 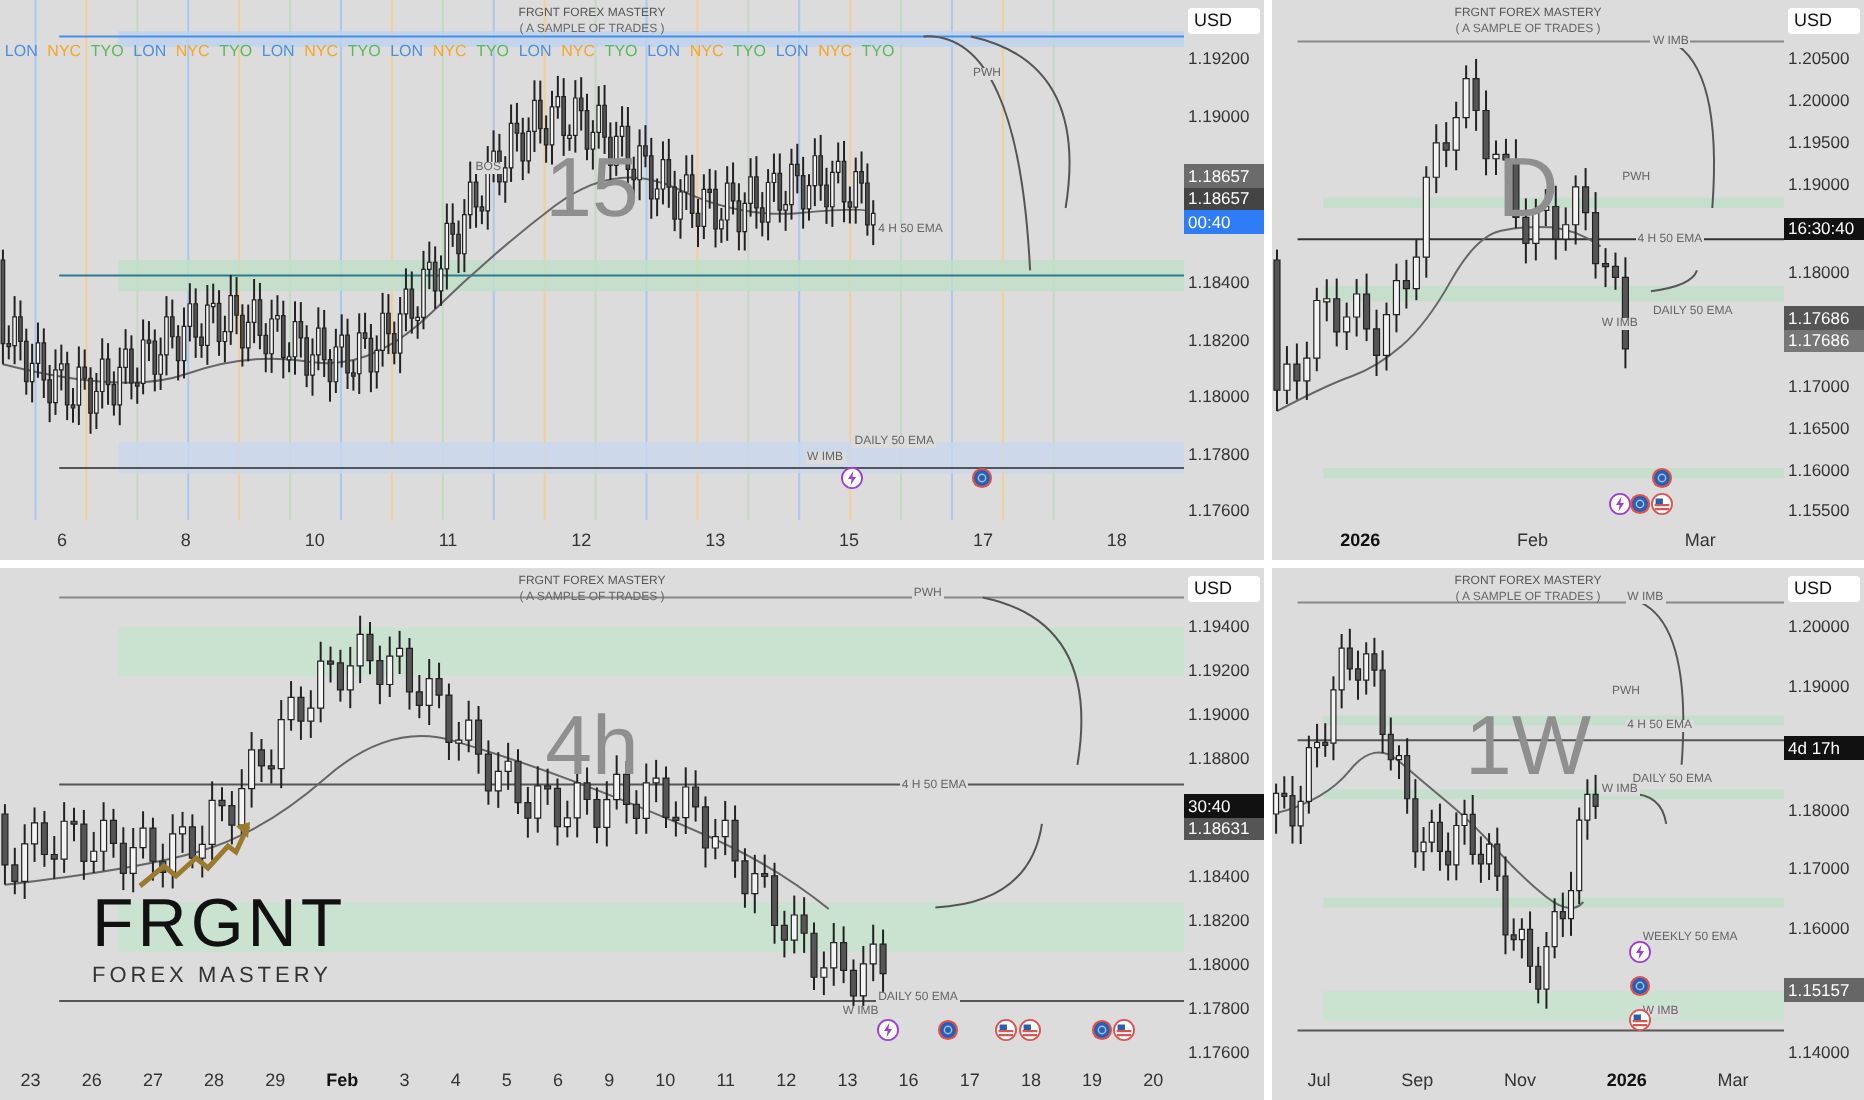 What do you see at coordinates (1824, 989) in the screenshot?
I see `price-tag: 1.15157` at bounding box center [1824, 989].